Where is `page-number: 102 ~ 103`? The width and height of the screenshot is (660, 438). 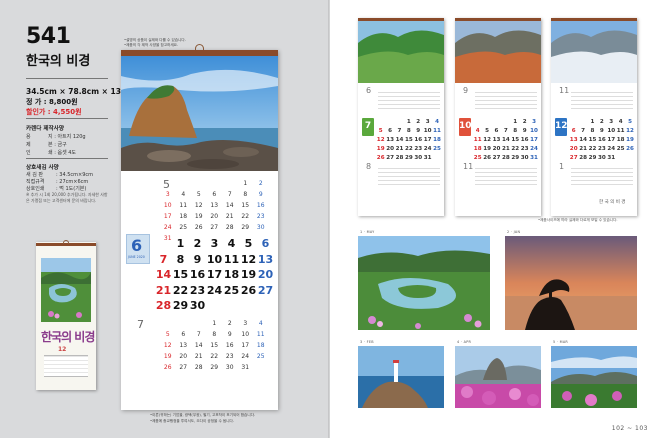
page-number: 102 ~ 103 is located at coordinates (629, 428).